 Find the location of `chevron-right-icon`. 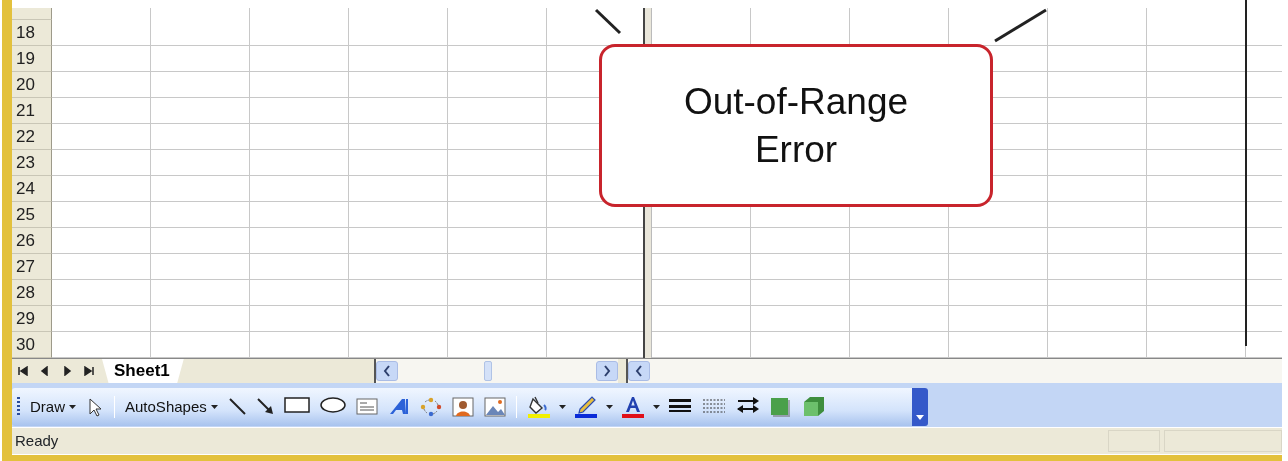

chevron-right-icon is located at coordinates (606, 371).